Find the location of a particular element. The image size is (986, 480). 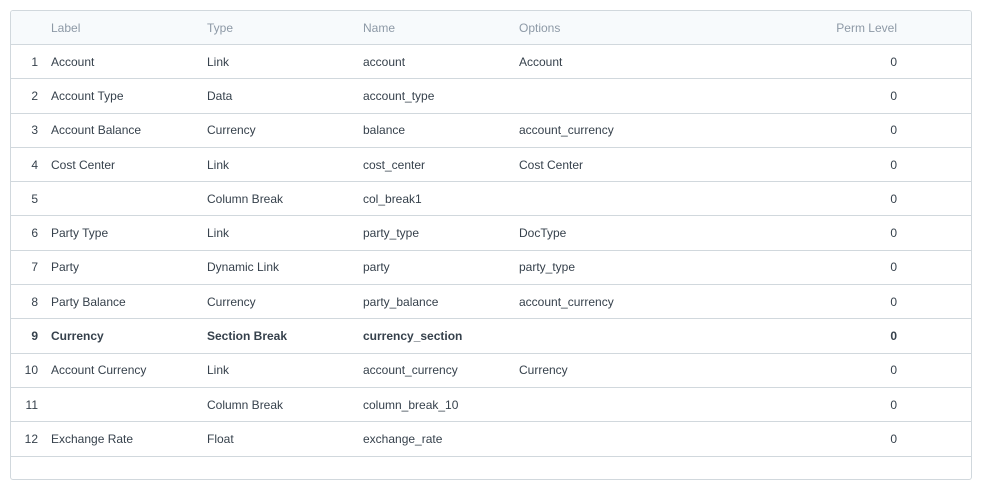

field-options-cell: Currency is located at coordinates (619, 370).